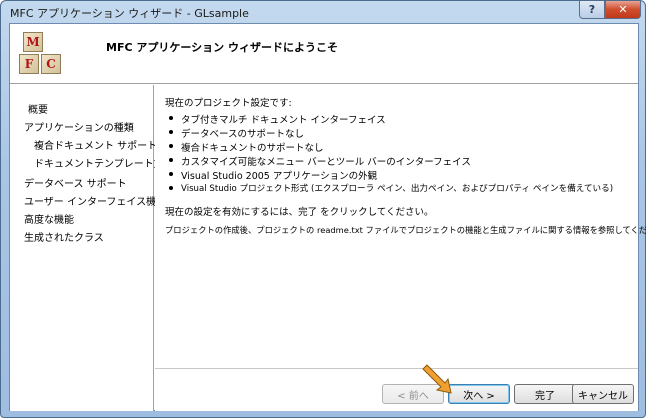 The height and width of the screenshot is (418, 646). What do you see at coordinates (79, 126) in the screenshot?
I see `sidebar-item-application-type: アプリケーションの種類` at bounding box center [79, 126].